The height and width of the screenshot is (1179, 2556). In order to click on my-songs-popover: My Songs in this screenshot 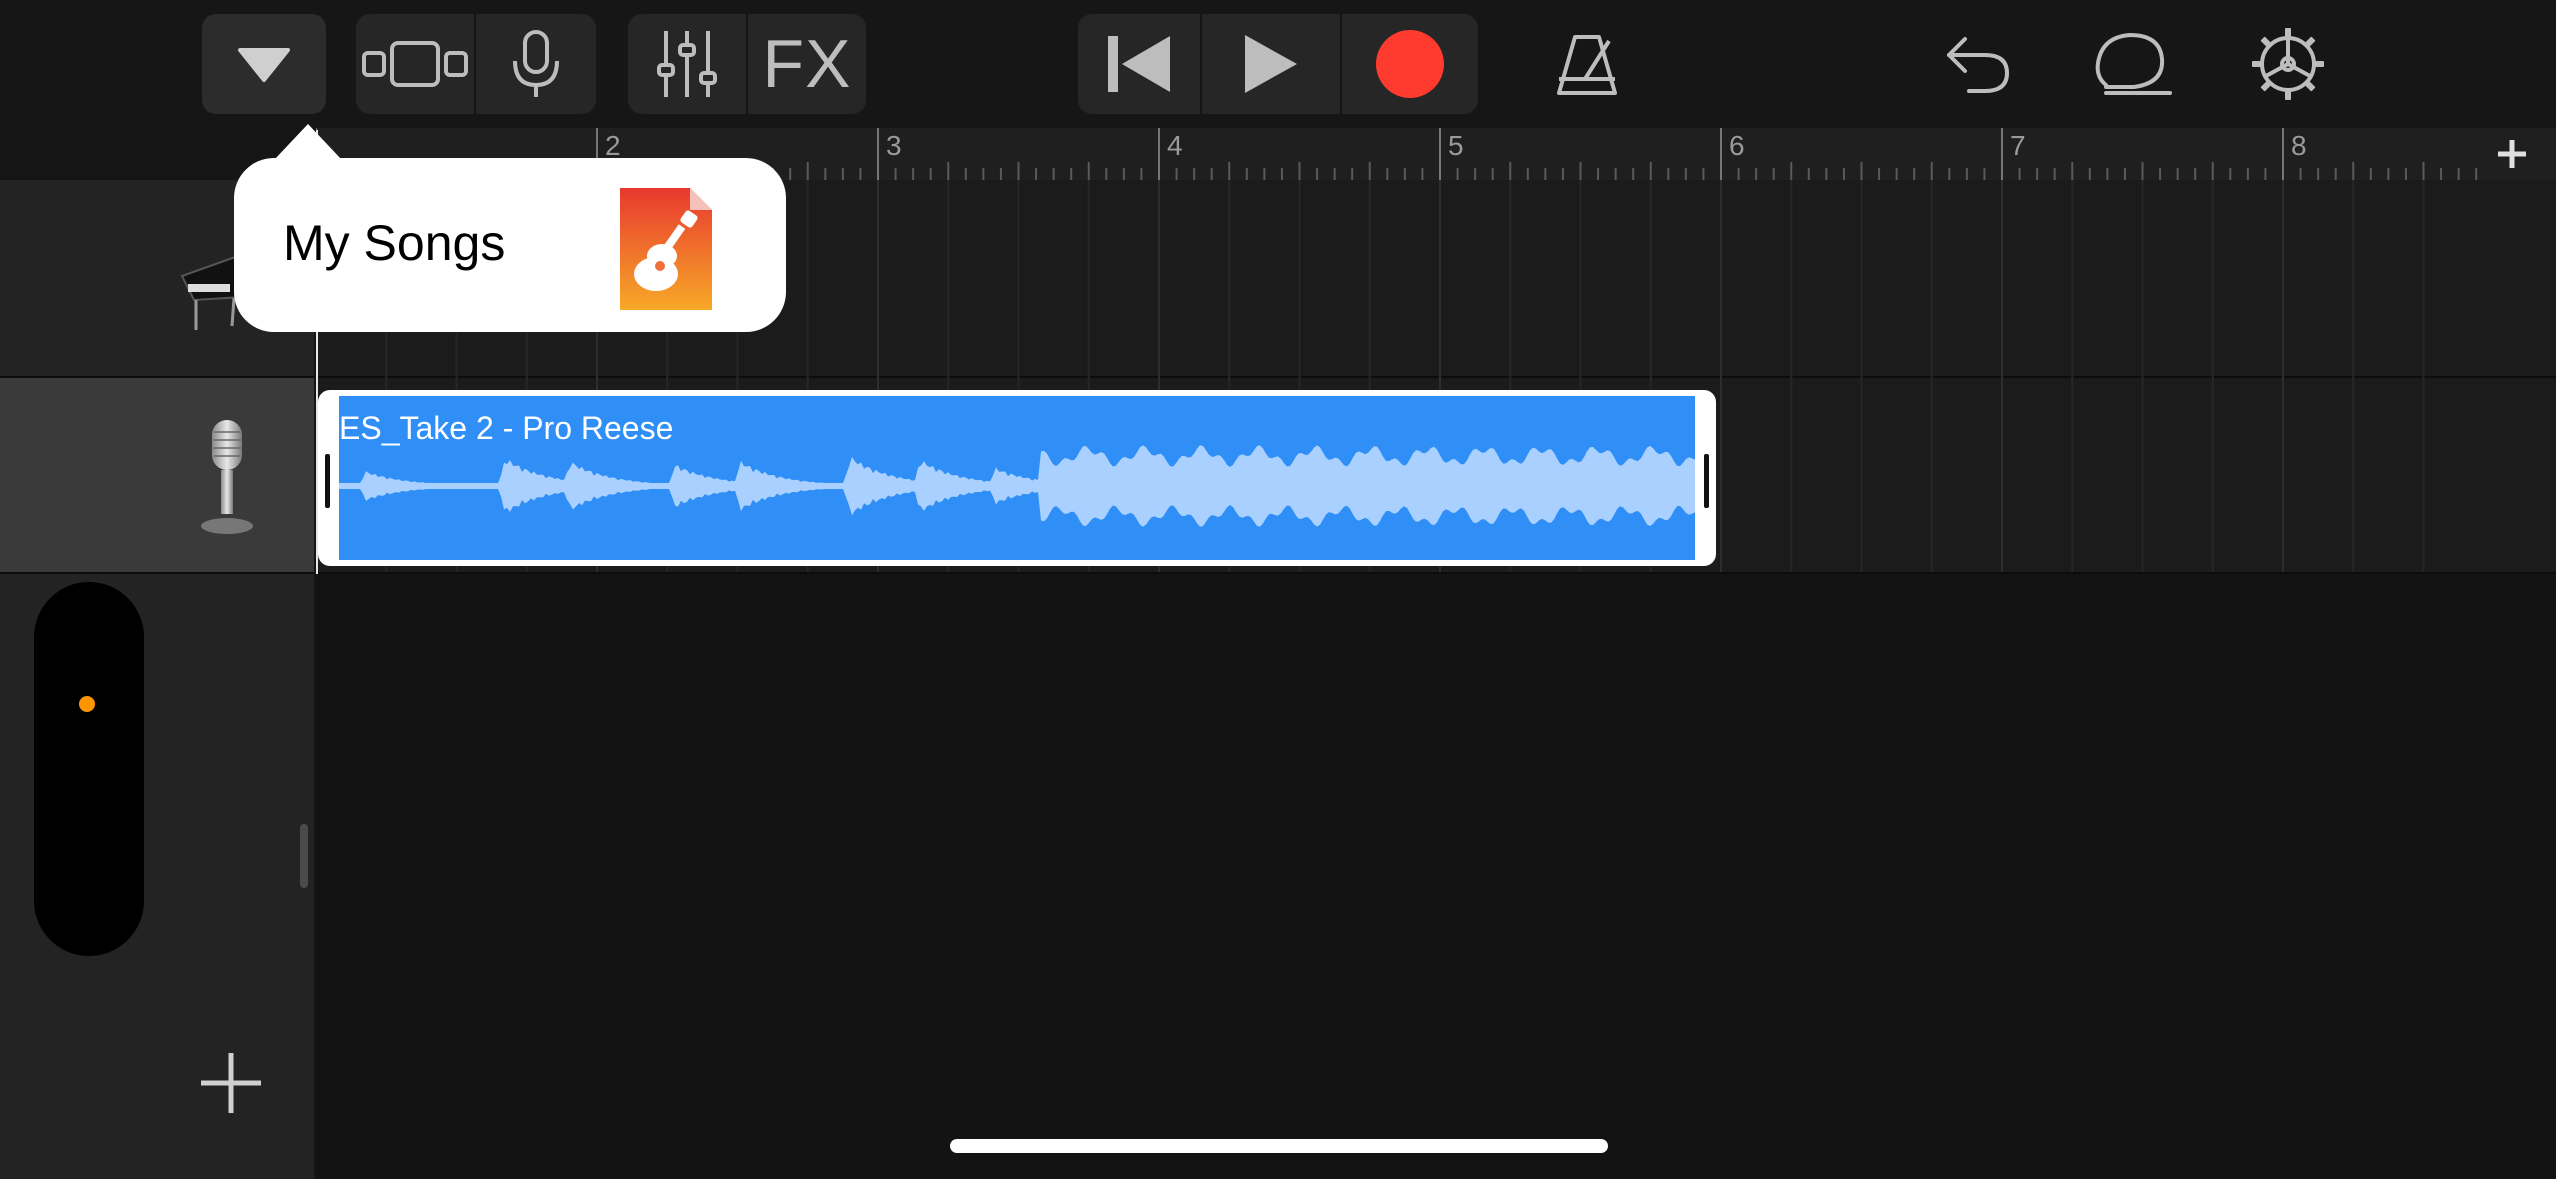, I will do `click(510, 228)`.